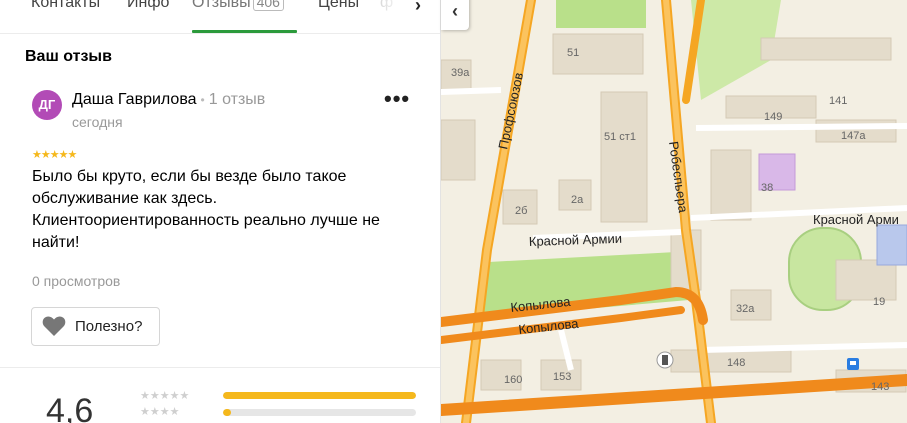 This screenshot has width=907, height=423. I want to click on average-rating: 4,6, so click(70, 407).